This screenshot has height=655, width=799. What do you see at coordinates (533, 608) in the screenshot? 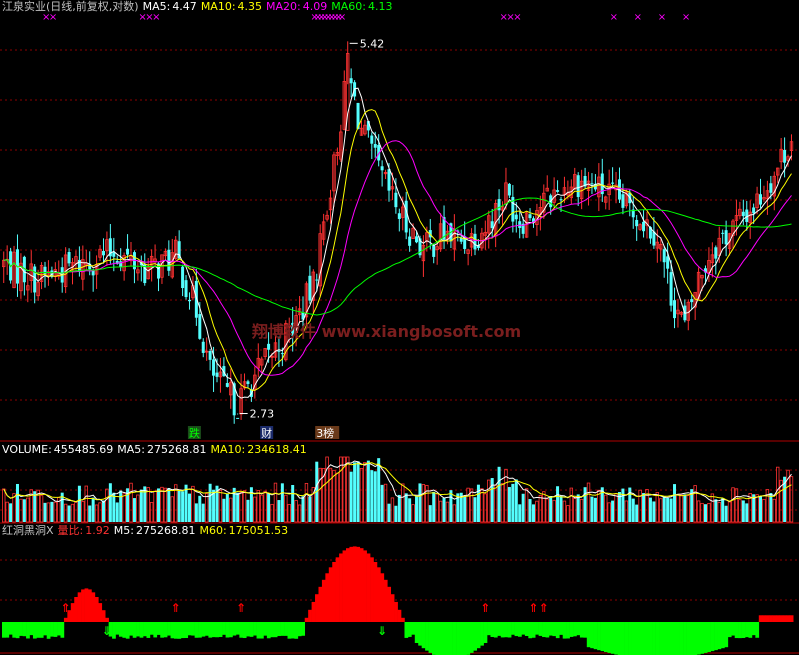
I see `up-arrow-4: ⇑` at bounding box center [533, 608].